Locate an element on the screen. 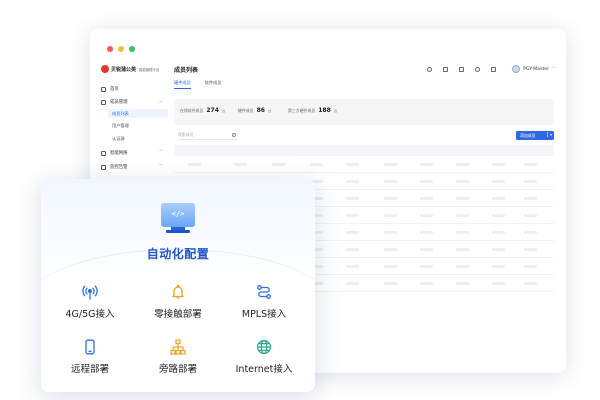 The image size is (600, 400). close-window-button is located at coordinates (110, 49).